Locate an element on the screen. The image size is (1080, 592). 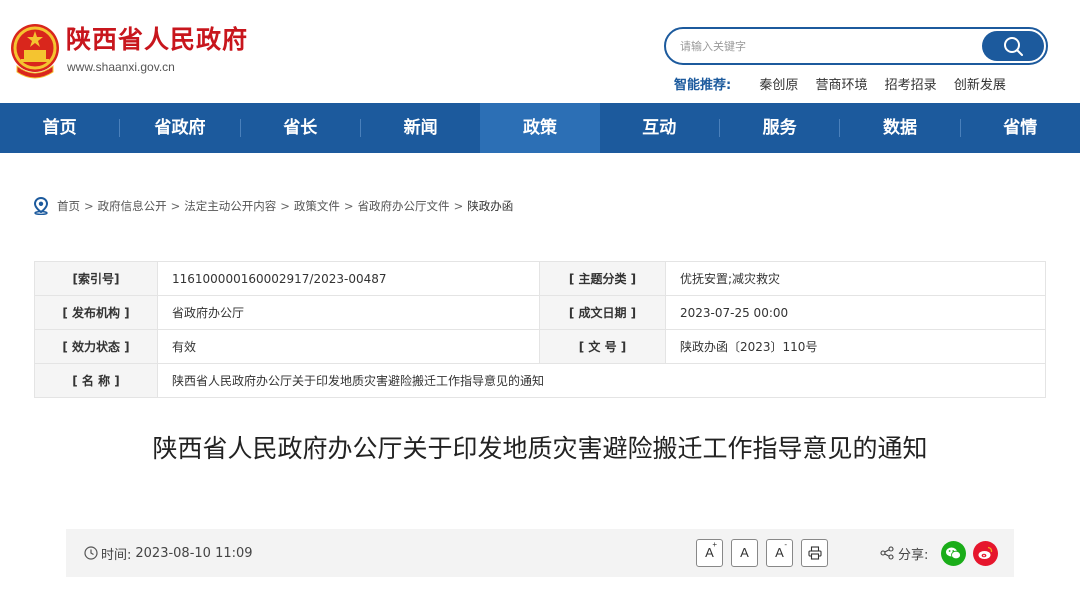
article-title: 陕西省人民政府办公厅关于印发地质灾害避险搬迁工作指导意见的通知 is located at coordinates (540, 448).